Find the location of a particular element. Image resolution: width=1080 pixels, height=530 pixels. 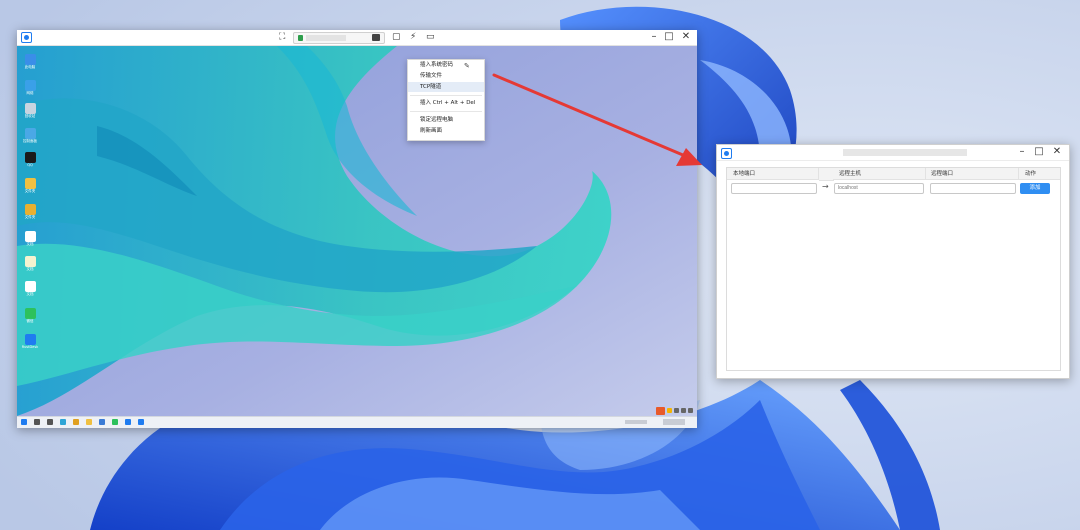

maximize-button: □ is located at coordinates (1039, 152).